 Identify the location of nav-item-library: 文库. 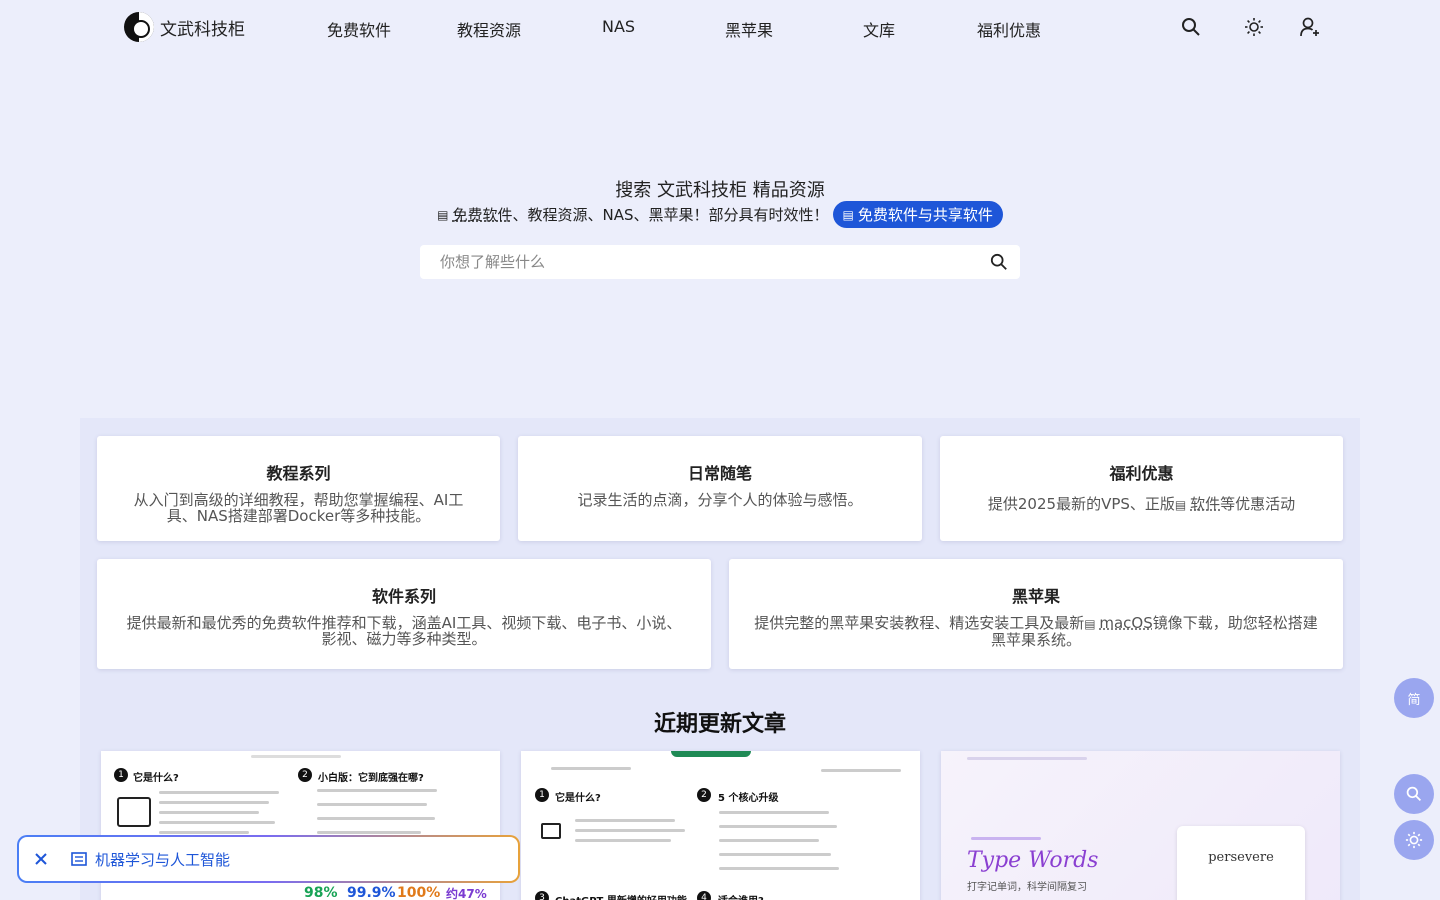
(879, 29).